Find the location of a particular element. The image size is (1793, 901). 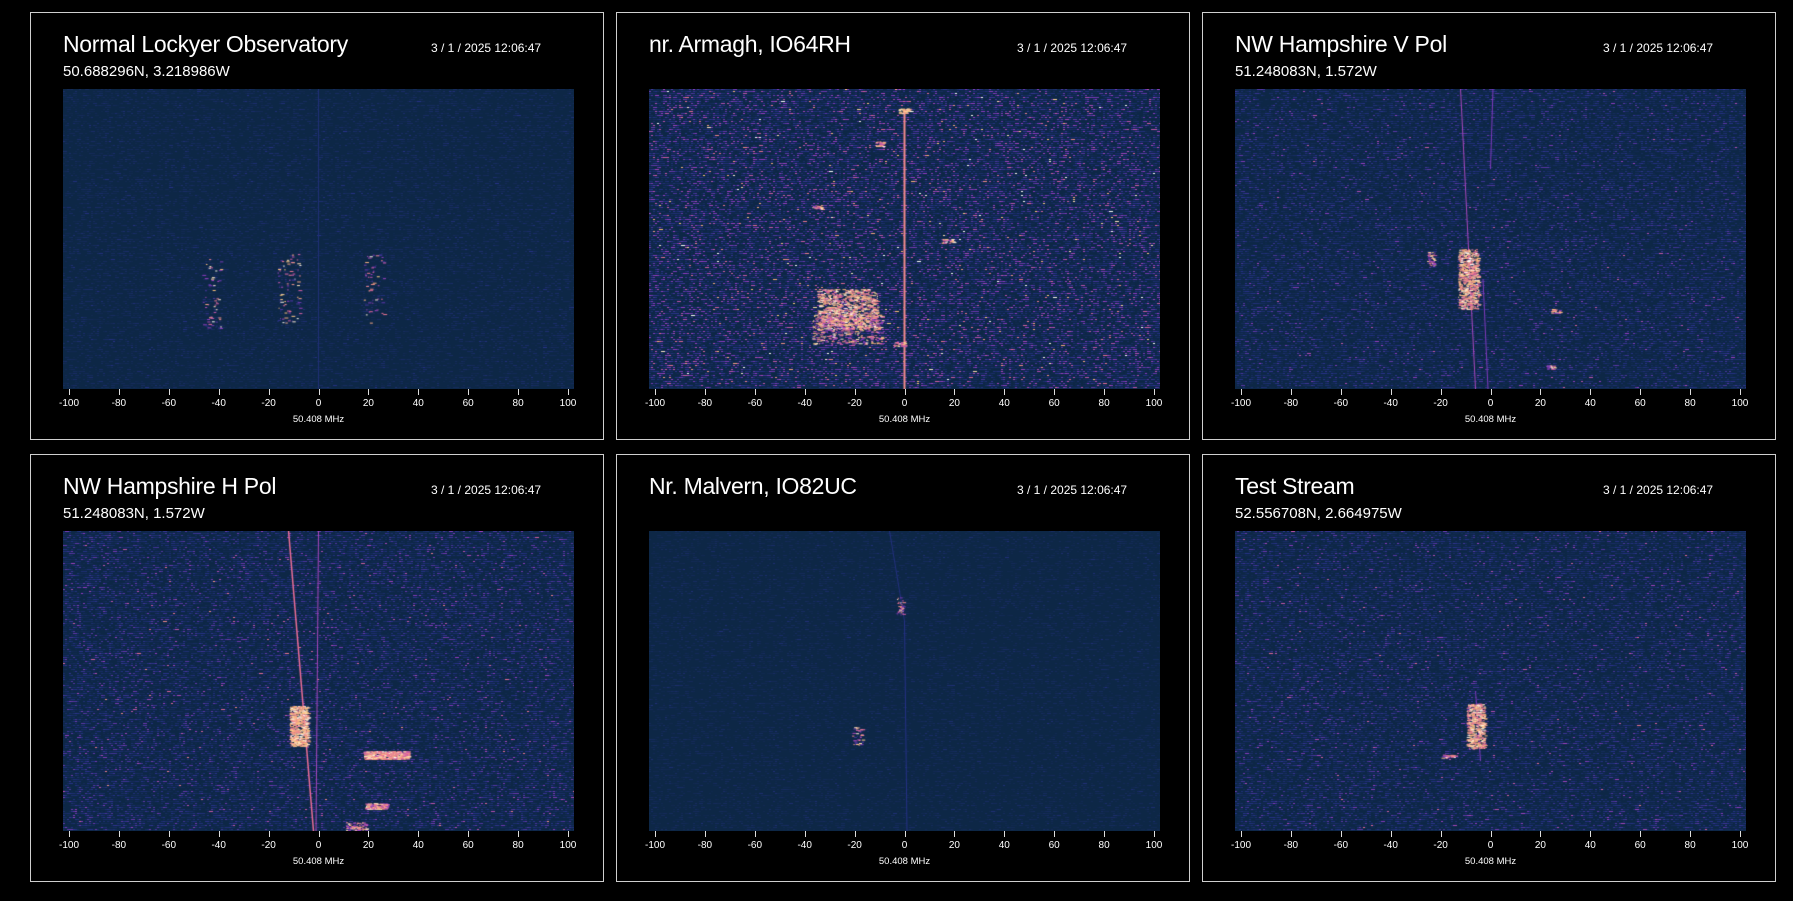

panel-title: NW Hampshire V Pol is located at coordinates (1341, 44).